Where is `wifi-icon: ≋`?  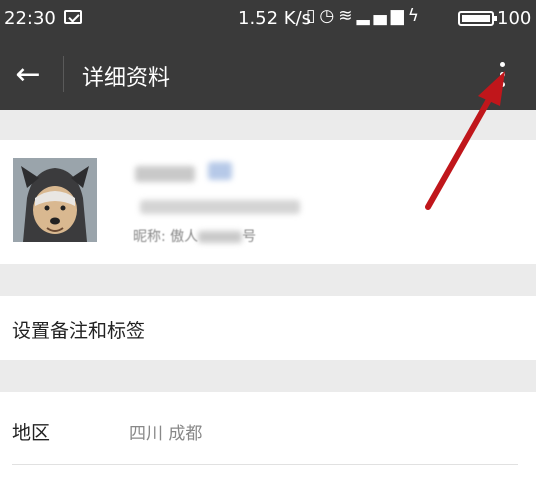 wifi-icon: ≋ is located at coordinates (347, 16).